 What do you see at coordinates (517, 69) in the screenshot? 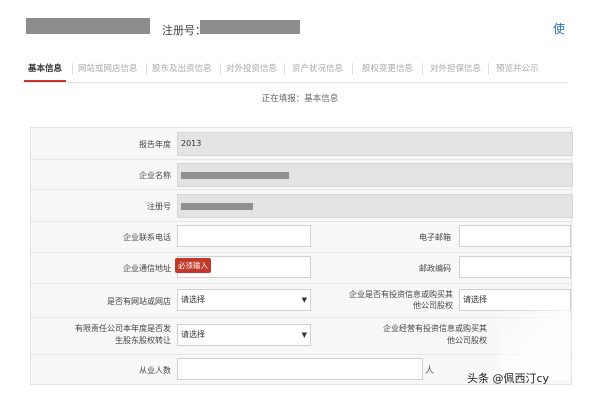
I see `tab-preview-publish: 预览并公示` at bounding box center [517, 69].